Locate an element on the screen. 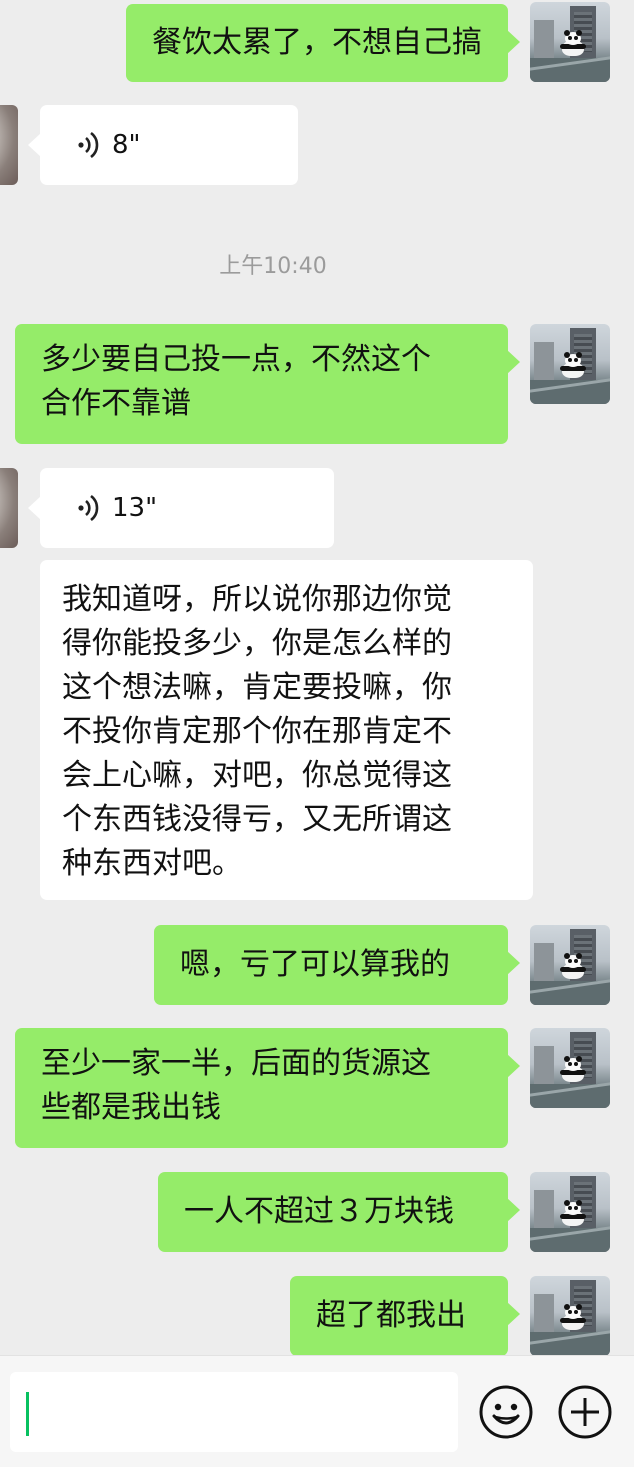 This screenshot has height=1467, width=634. message-bubble-sent: 多少要自己投一点，不然这个 合作不靠谱 is located at coordinates (267, 384).